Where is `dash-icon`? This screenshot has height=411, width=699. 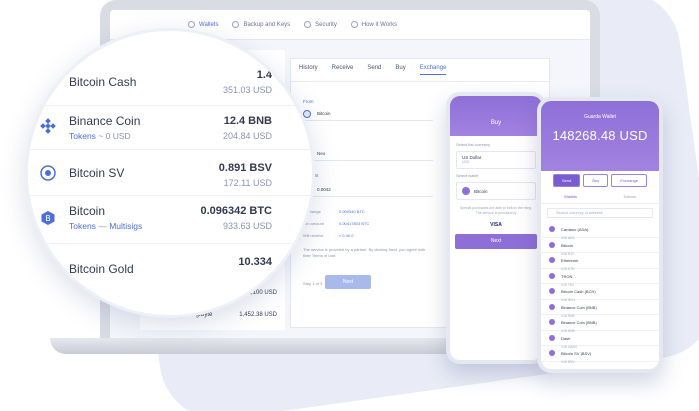
dash-icon is located at coordinates (552, 337).